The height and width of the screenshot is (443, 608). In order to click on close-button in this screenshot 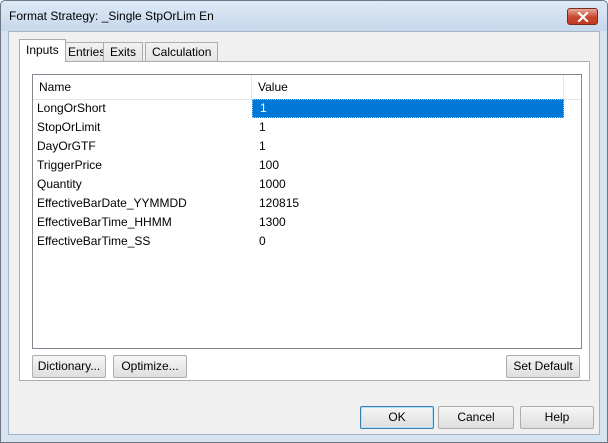, I will do `click(582, 16)`.